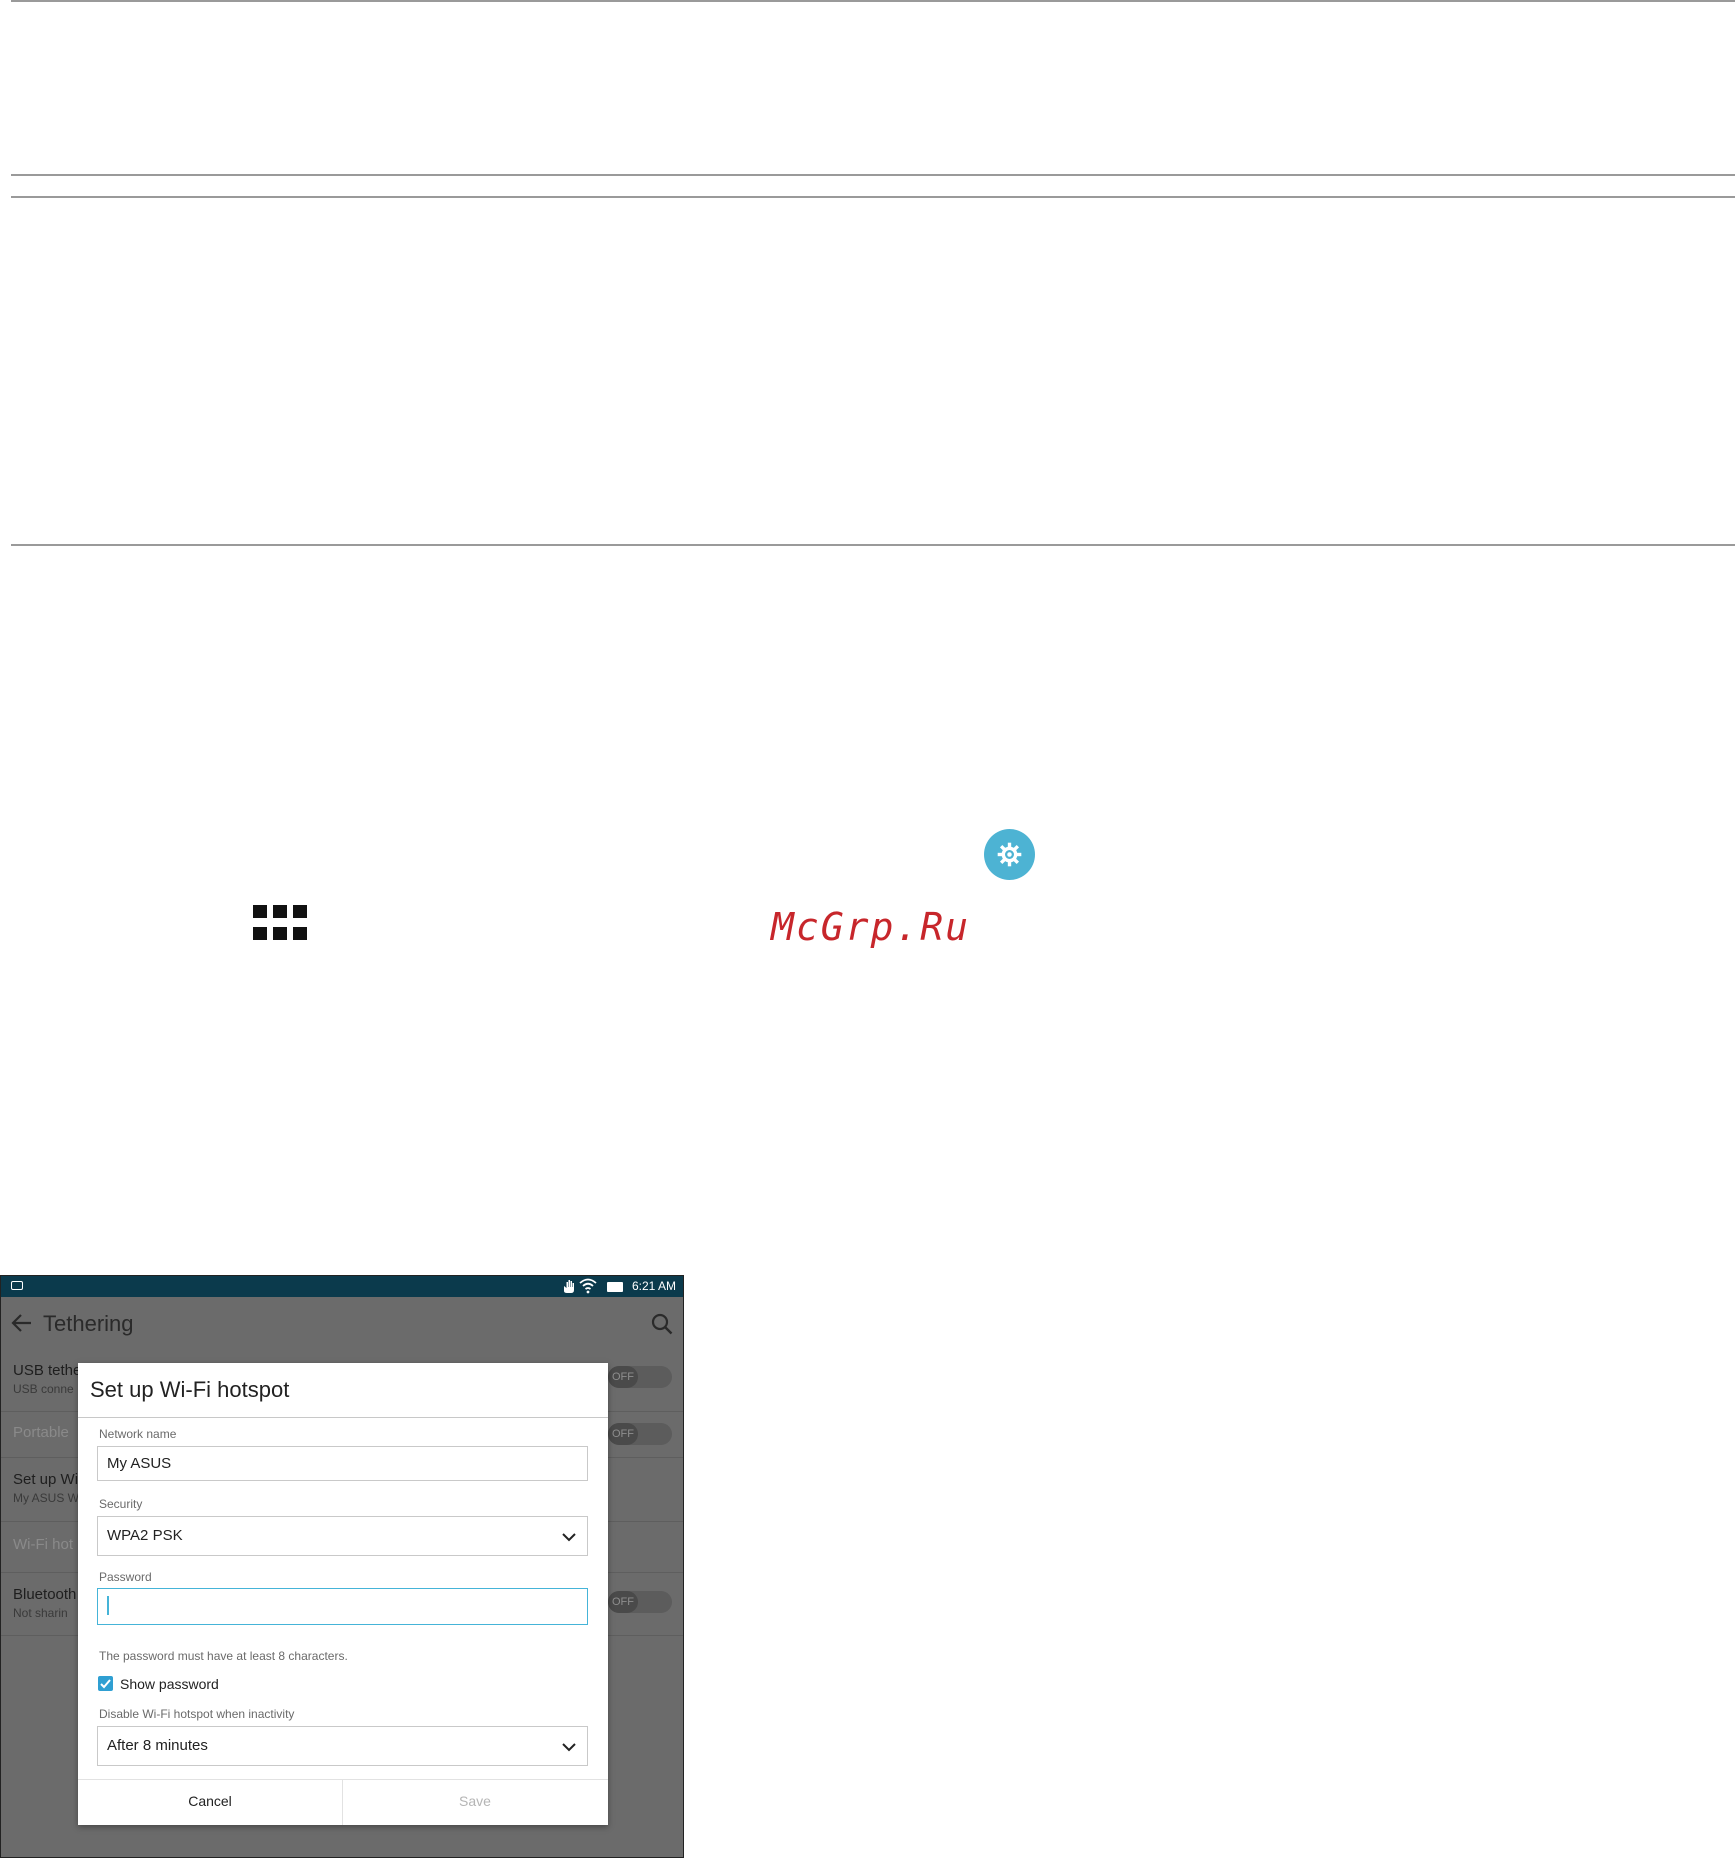 The image size is (1735, 1858). What do you see at coordinates (342, 1606) in the screenshot?
I see `password-input` at bounding box center [342, 1606].